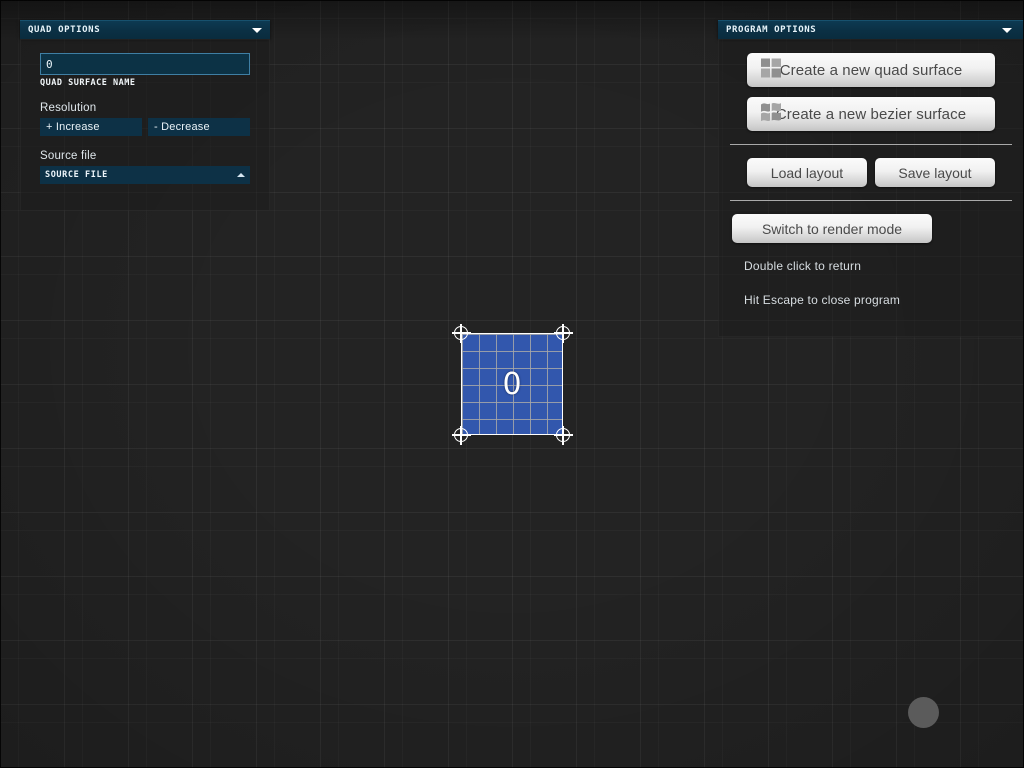 Image resolution: width=1024 pixels, height=768 pixels. What do you see at coordinates (68, 108) in the screenshot?
I see `resolution-label: Resolution` at bounding box center [68, 108].